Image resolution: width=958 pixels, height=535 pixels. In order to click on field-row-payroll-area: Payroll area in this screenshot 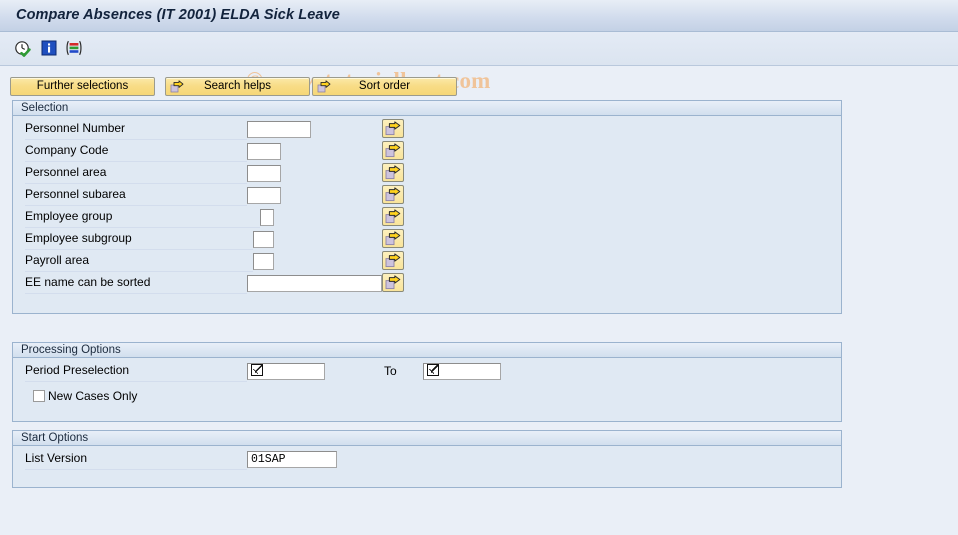, I will do `click(427, 262)`.